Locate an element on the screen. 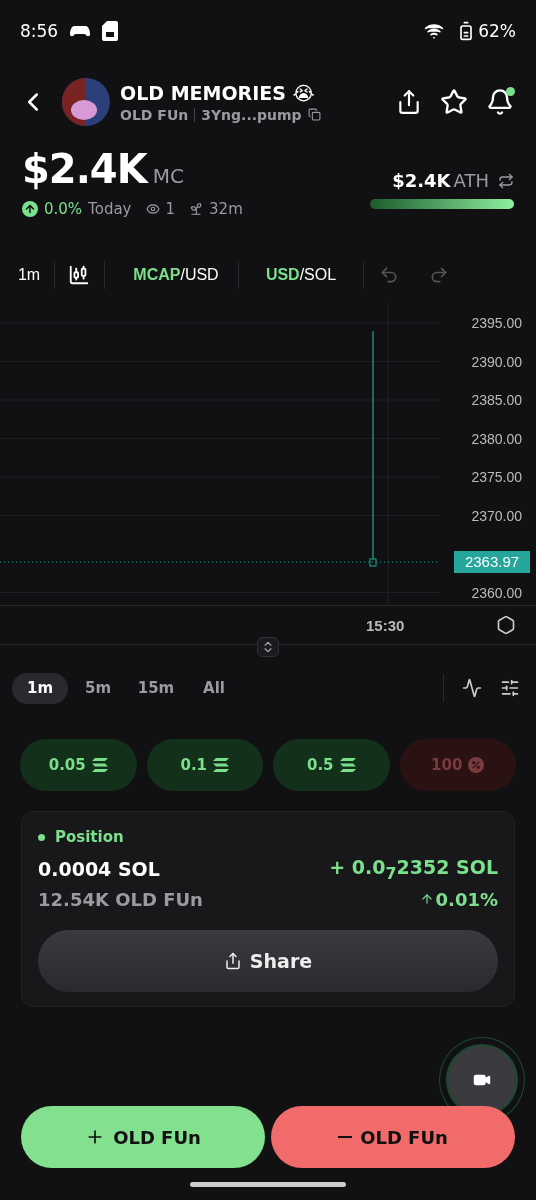  token-address: 3Yng...pump is located at coordinates (251, 114).